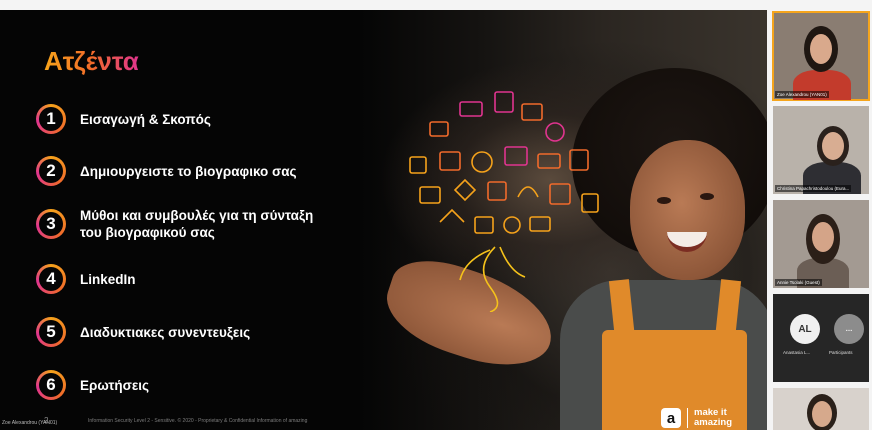 The height and width of the screenshot is (430, 872). I want to click on doodle-icons-illustration, so click(504, 201).